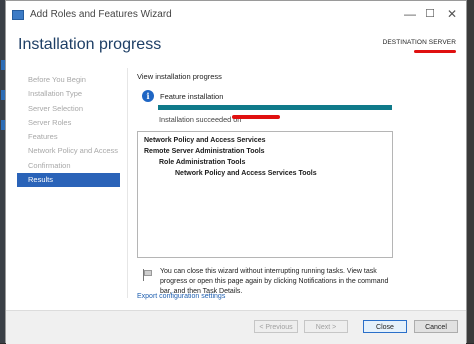 The image size is (474, 344). What do you see at coordinates (236, 327) in the screenshot?
I see `wizard-footer: < Previous Next > Close Cancel` at bounding box center [236, 327].